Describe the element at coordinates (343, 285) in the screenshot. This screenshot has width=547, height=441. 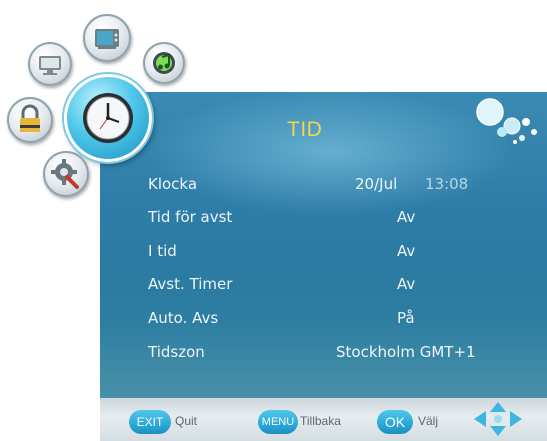
I see `menu-item-off-timer: Avst. Timer Av` at that location.